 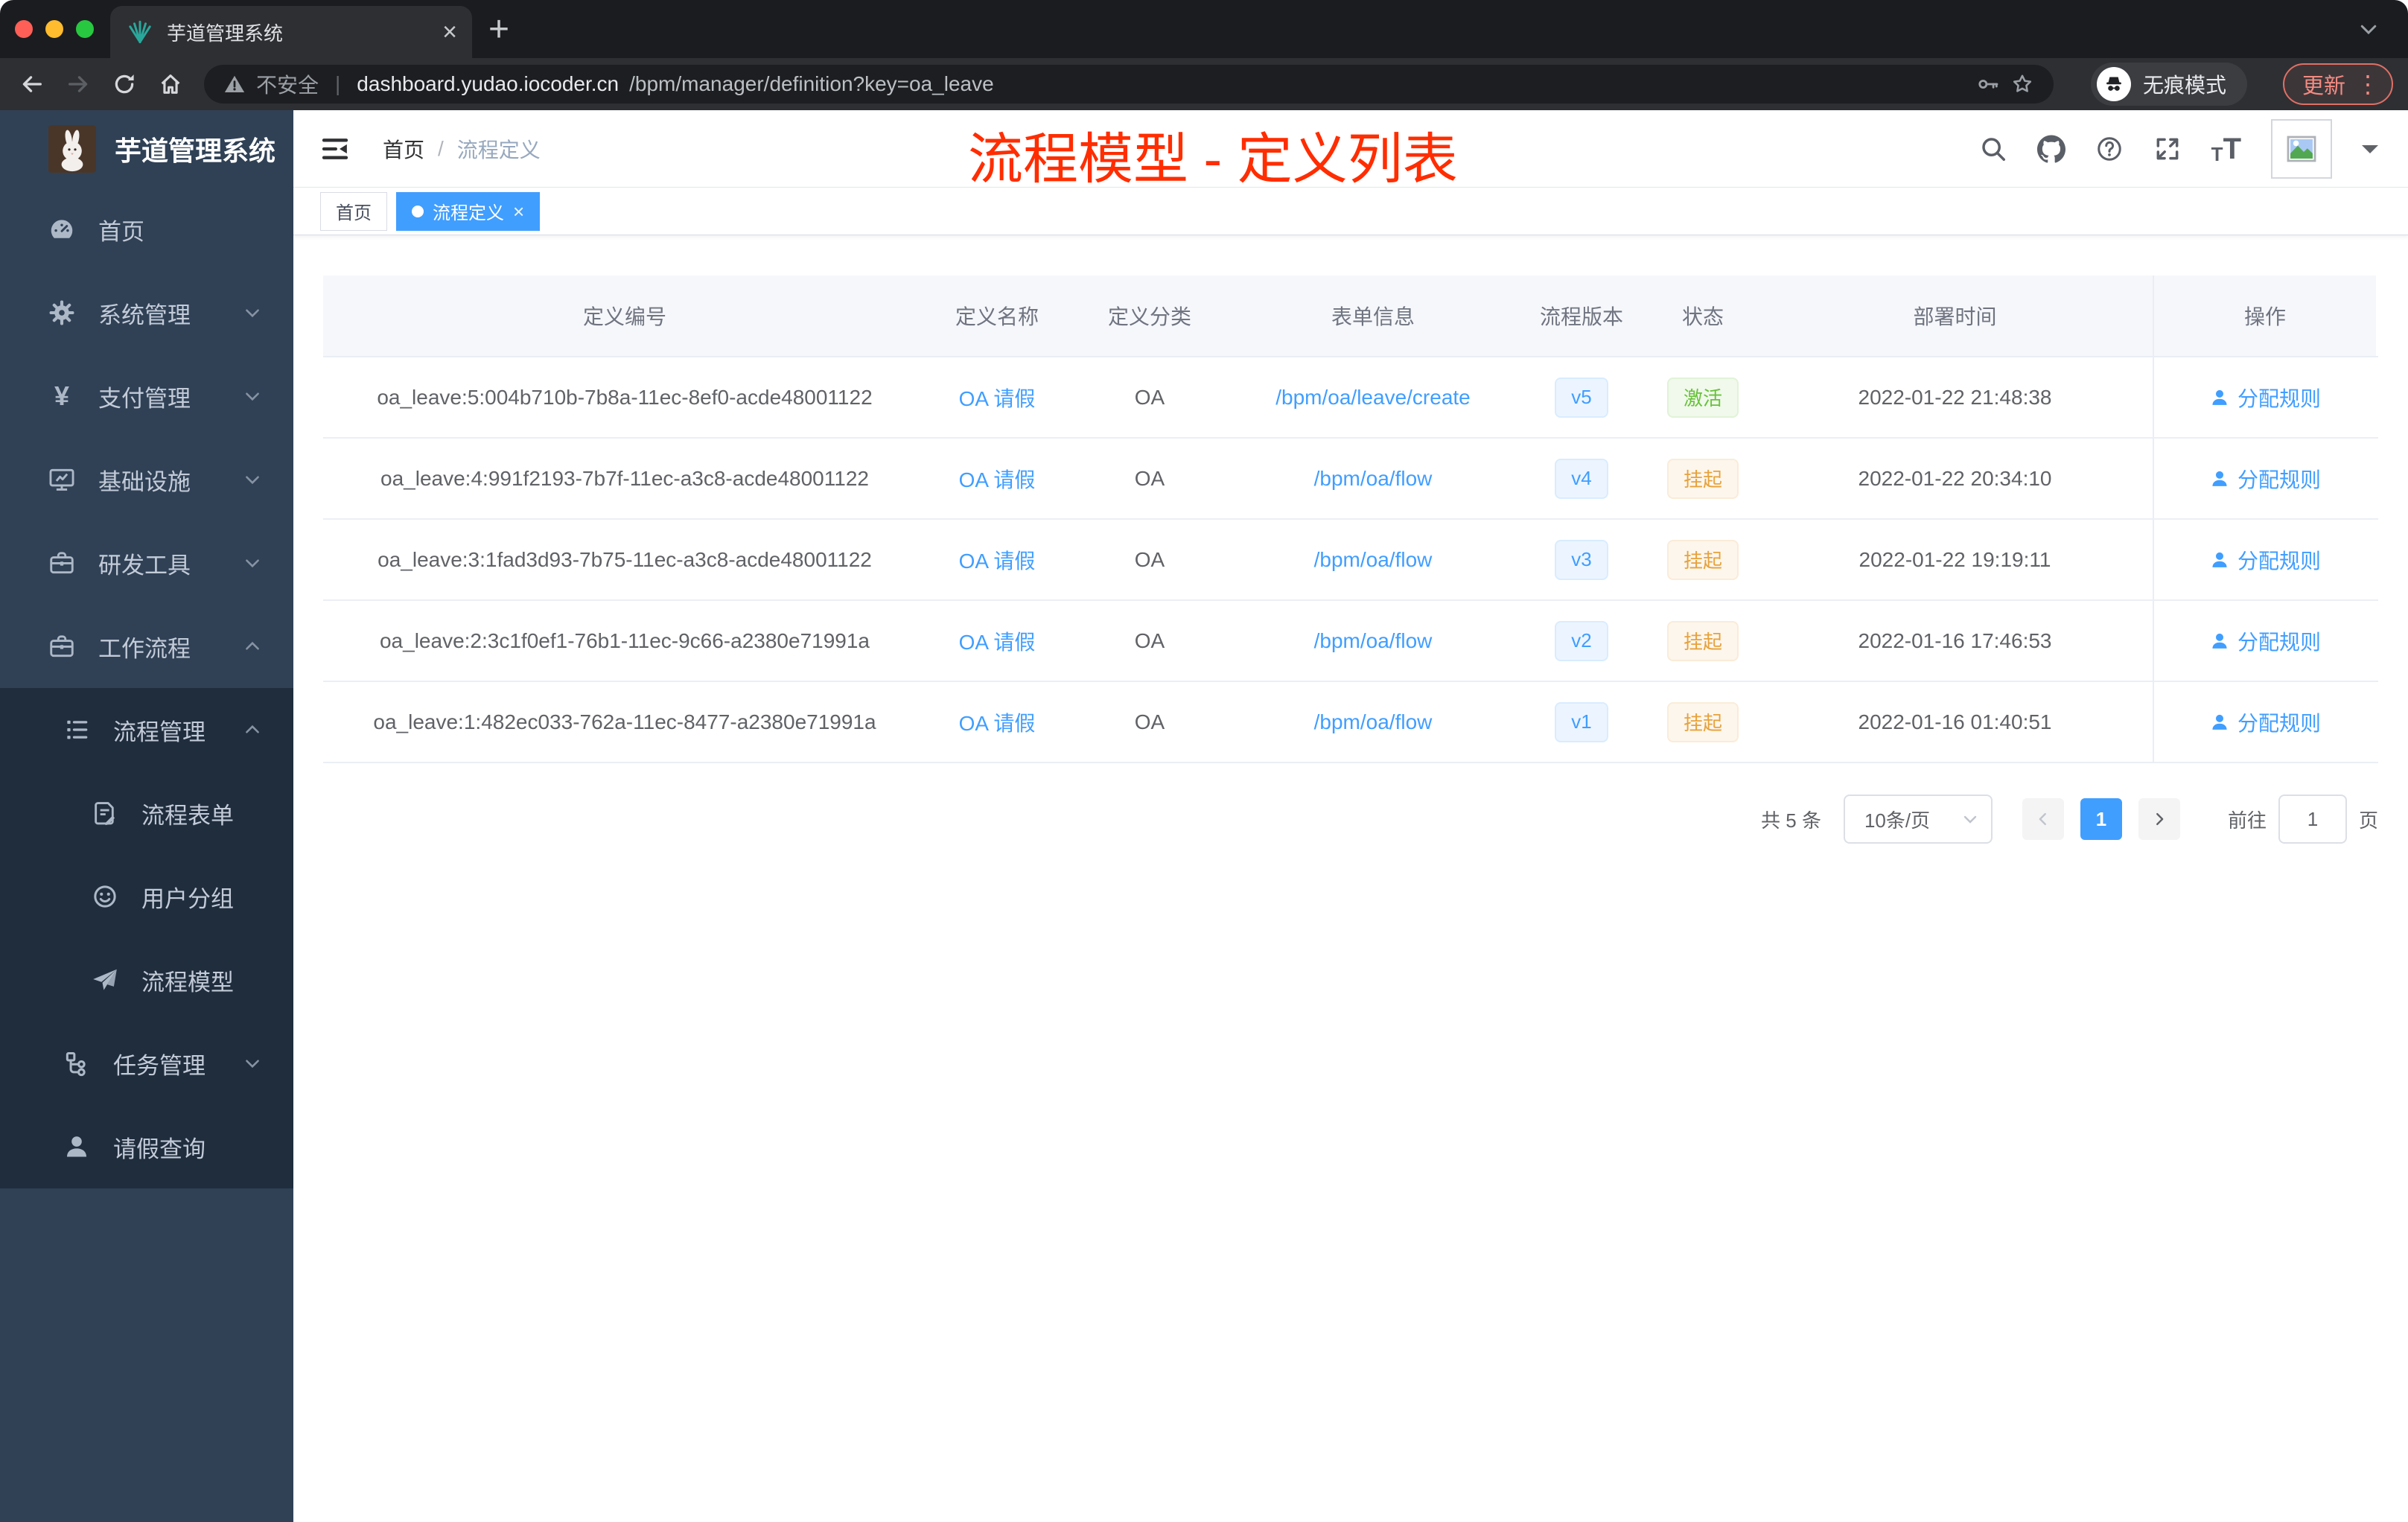 I want to click on chevron-down-icon, so click(x=252, y=396).